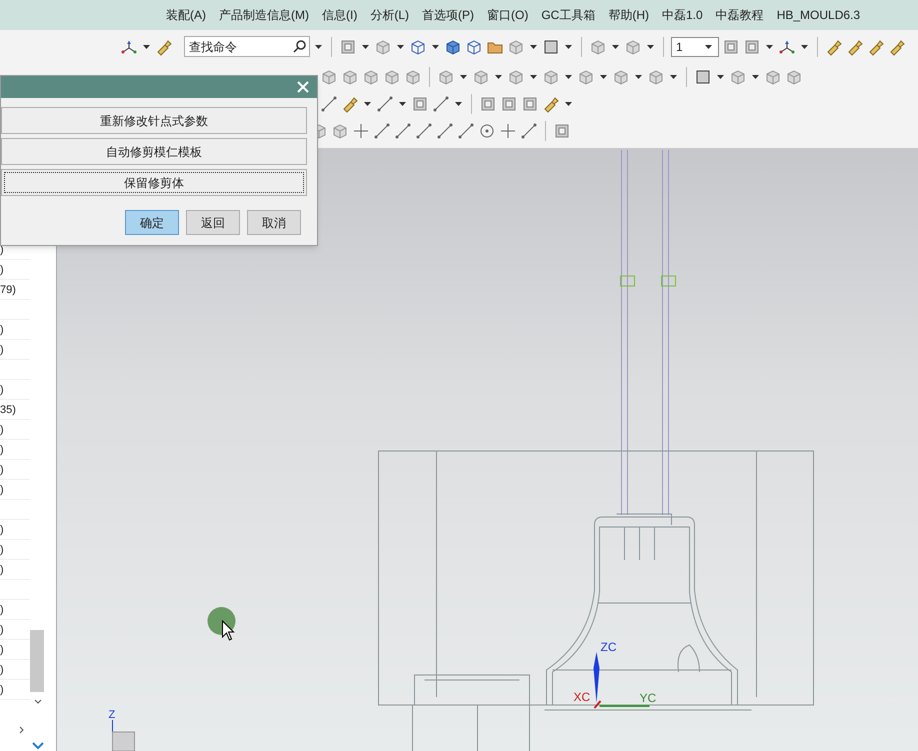  What do you see at coordinates (186, 15) in the screenshot?
I see `menu-item: 装配(A)` at bounding box center [186, 15].